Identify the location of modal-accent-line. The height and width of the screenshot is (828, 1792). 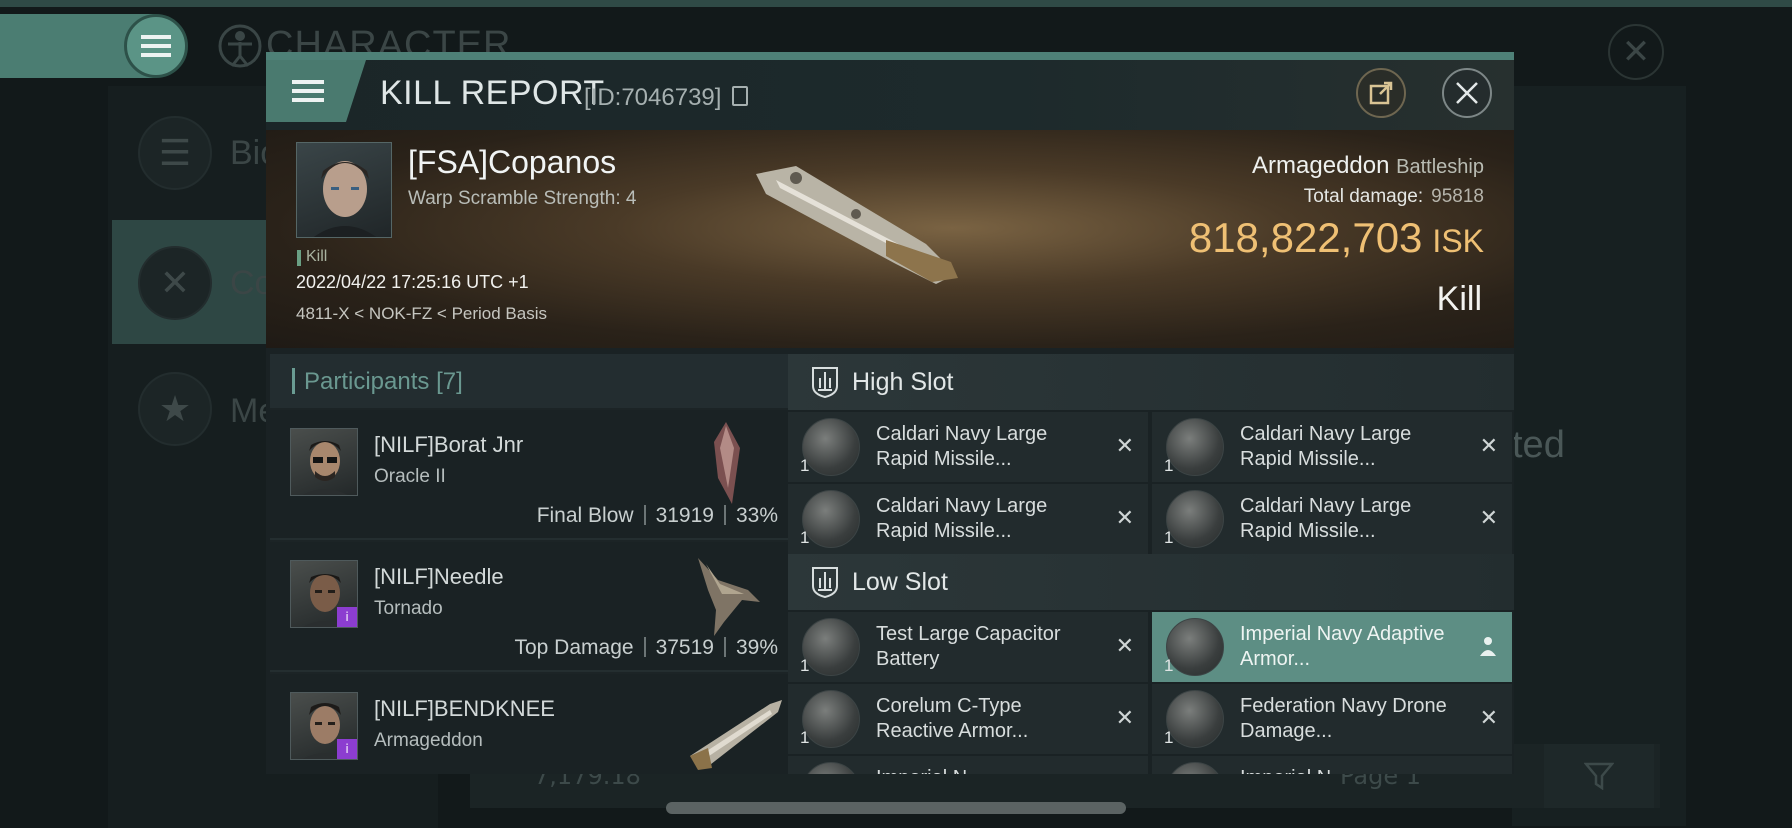
(890, 56).